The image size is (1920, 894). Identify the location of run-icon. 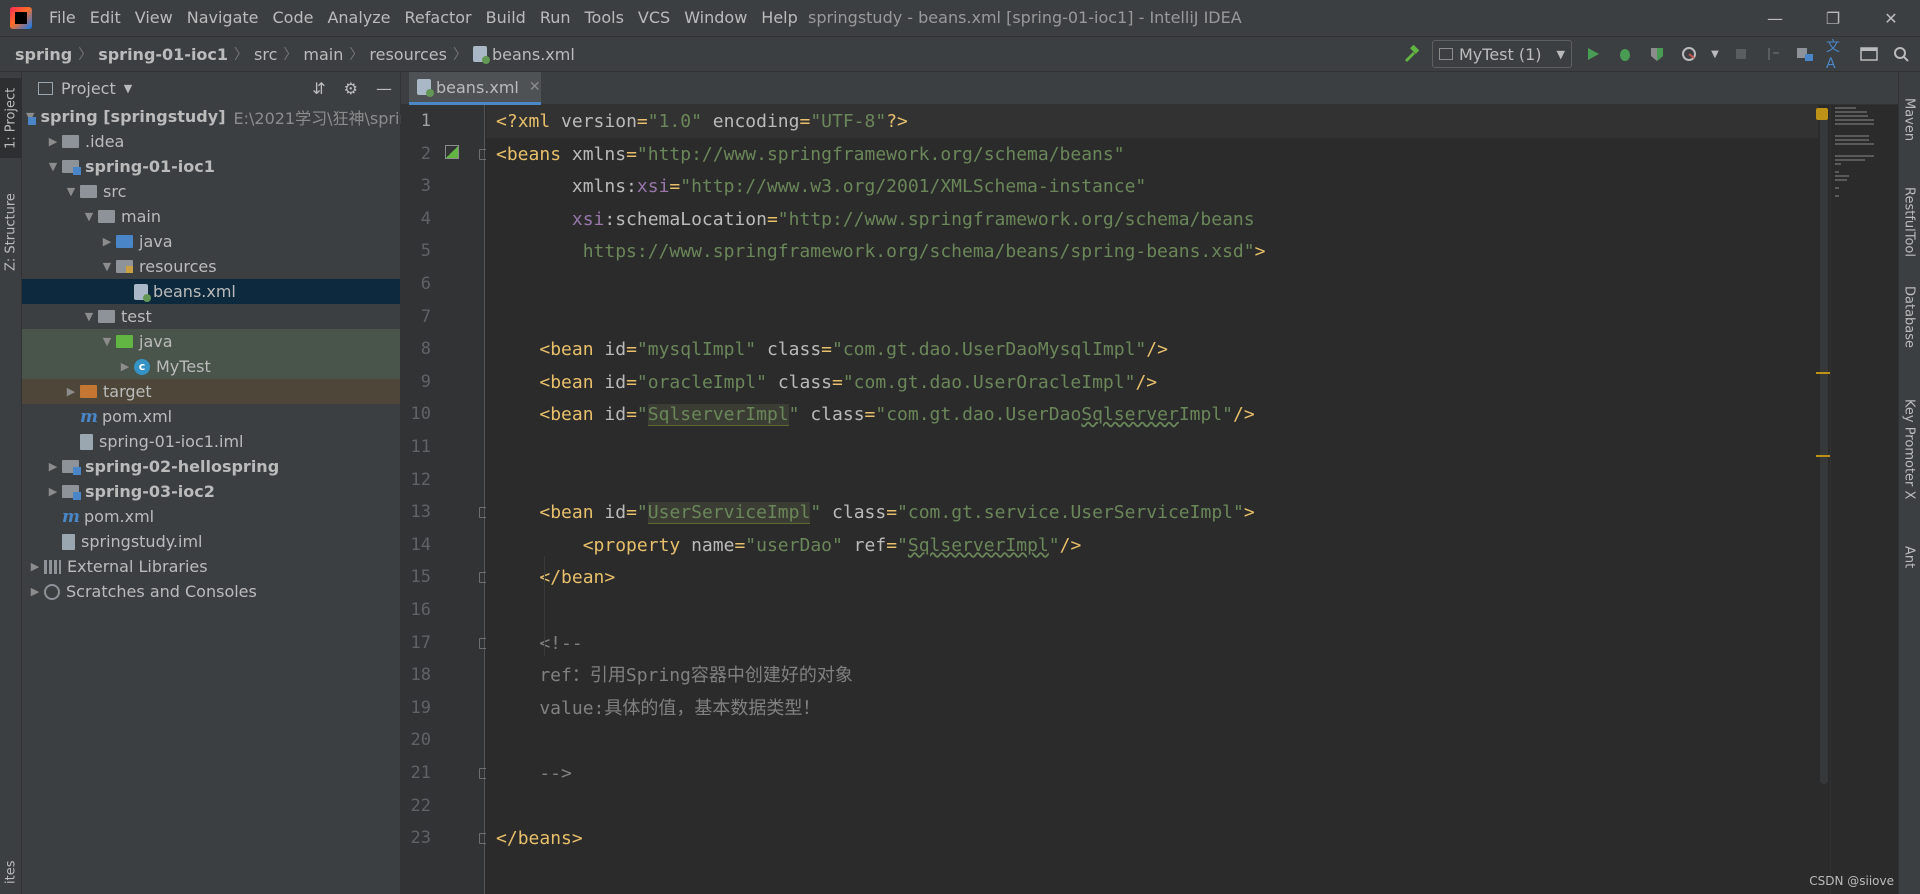
(1593, 54).